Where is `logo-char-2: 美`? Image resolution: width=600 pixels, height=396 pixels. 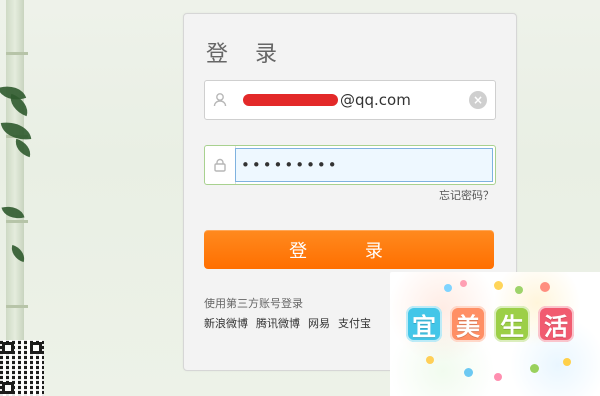
logo-char-2: 美 is located at coordinates (468, 324).